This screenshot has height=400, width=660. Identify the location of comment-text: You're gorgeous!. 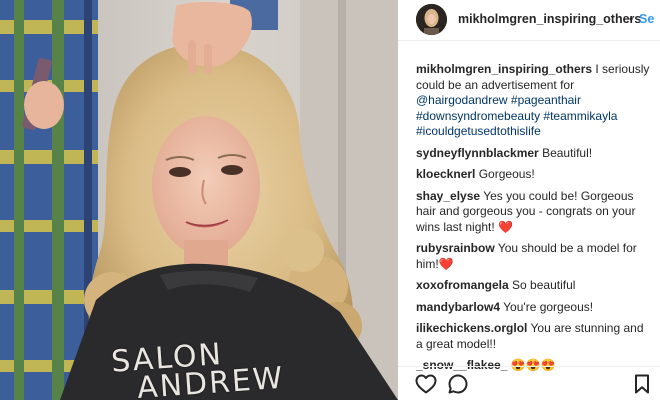
(548, 306).